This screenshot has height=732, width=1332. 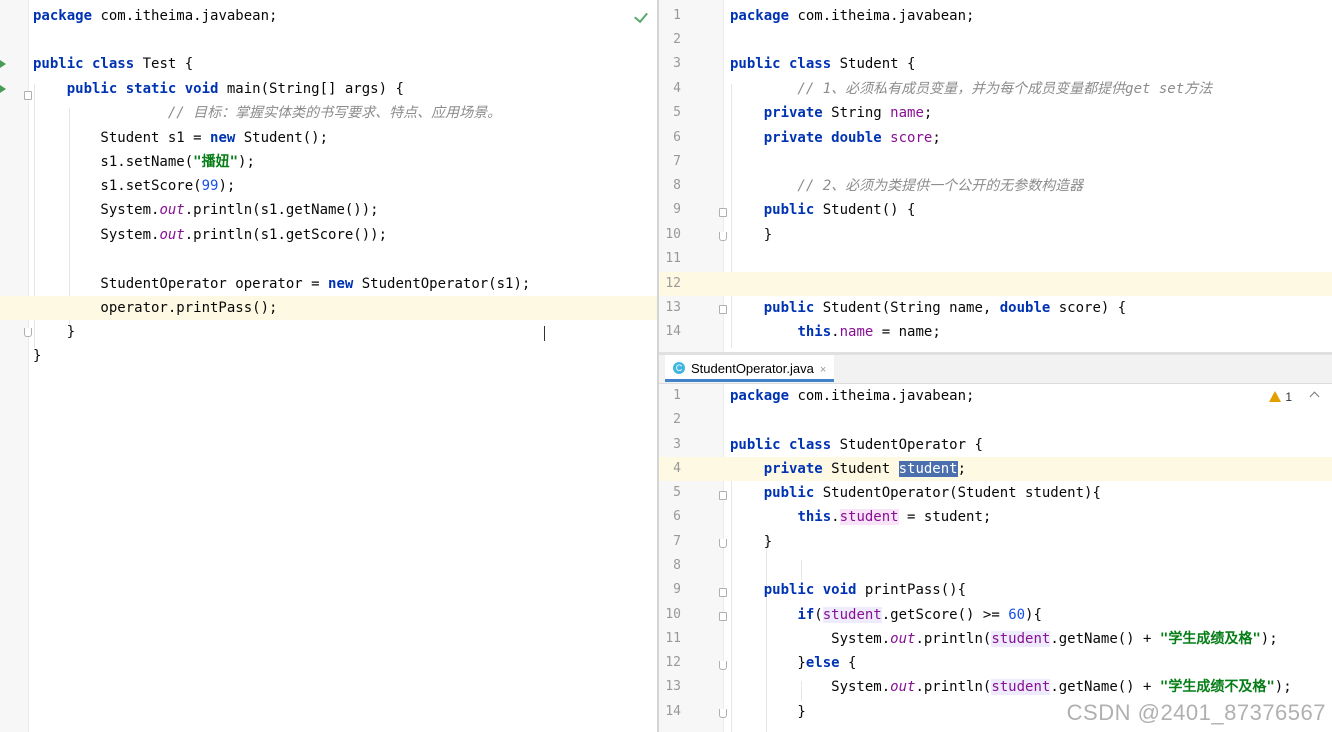 What do you see at coordinates (328, 210) in the screenshot?
I see `code-line: System.out.println(s1.getName());` at bounding box center [328, 210].